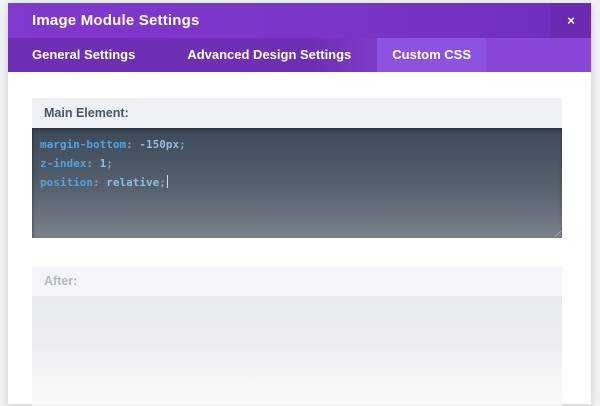  I want to click on close-icon: ×, so click(571, 20).